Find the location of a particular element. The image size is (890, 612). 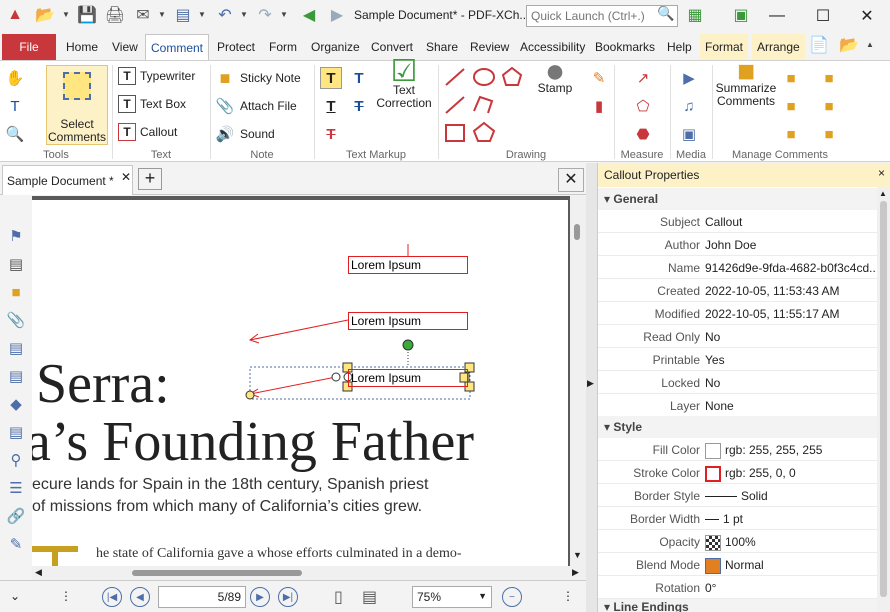

vertical-scrollbar: ▼ is located at coordinates (578, 381).